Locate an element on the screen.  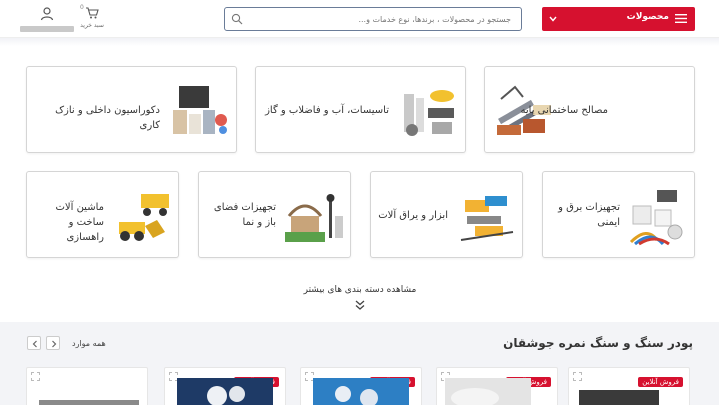
hamburger-icon is located at coordinates (681, 18).